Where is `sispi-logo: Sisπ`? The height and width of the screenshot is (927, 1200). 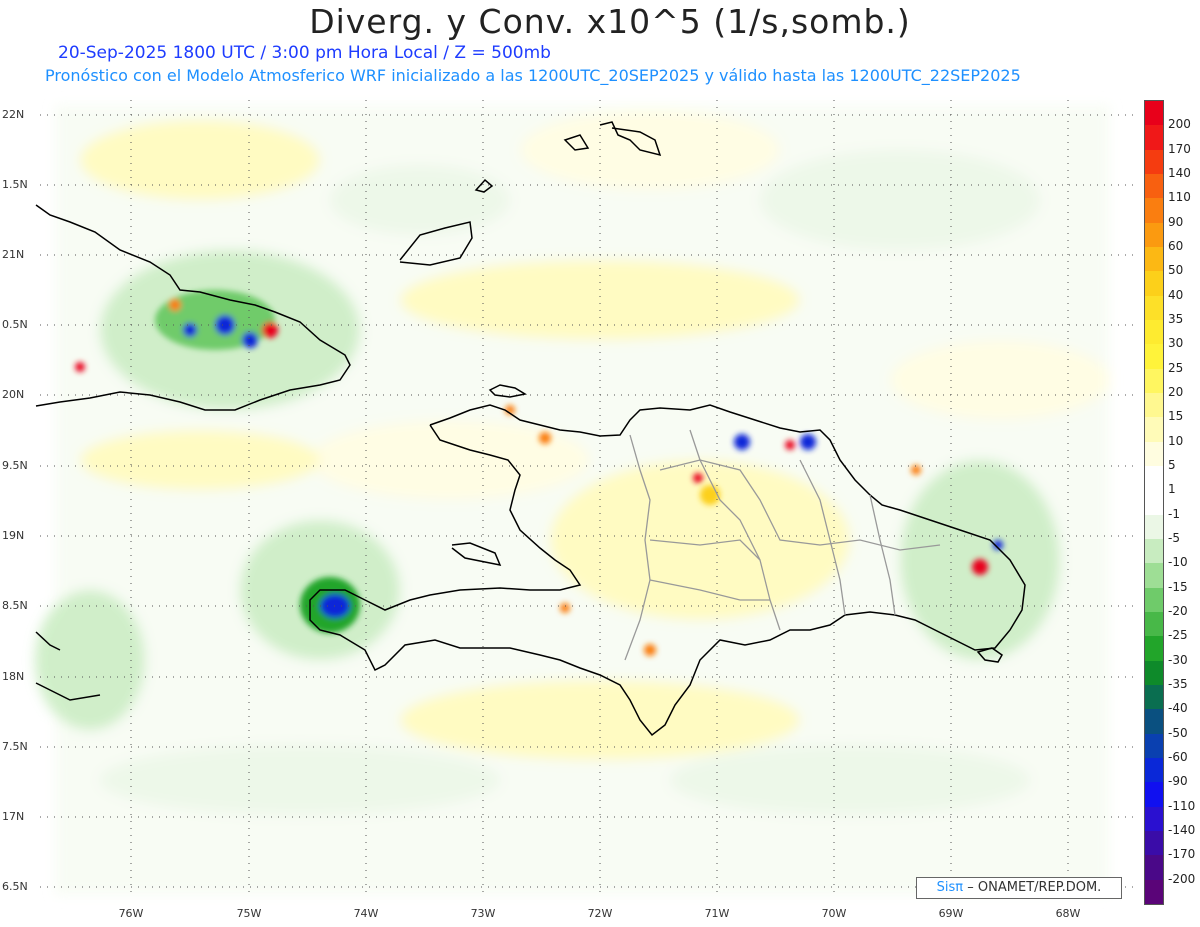 sispi-logo: Sisπ is located at coordinates (950, 887).